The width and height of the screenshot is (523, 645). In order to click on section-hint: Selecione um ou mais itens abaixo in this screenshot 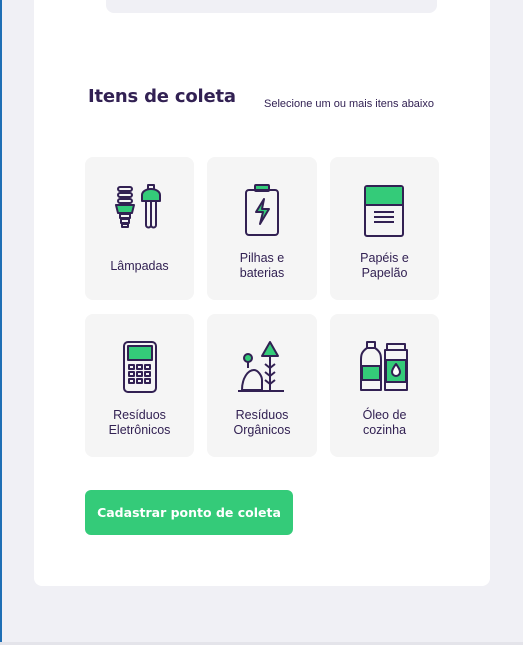, I will do `click(349, 104)`.